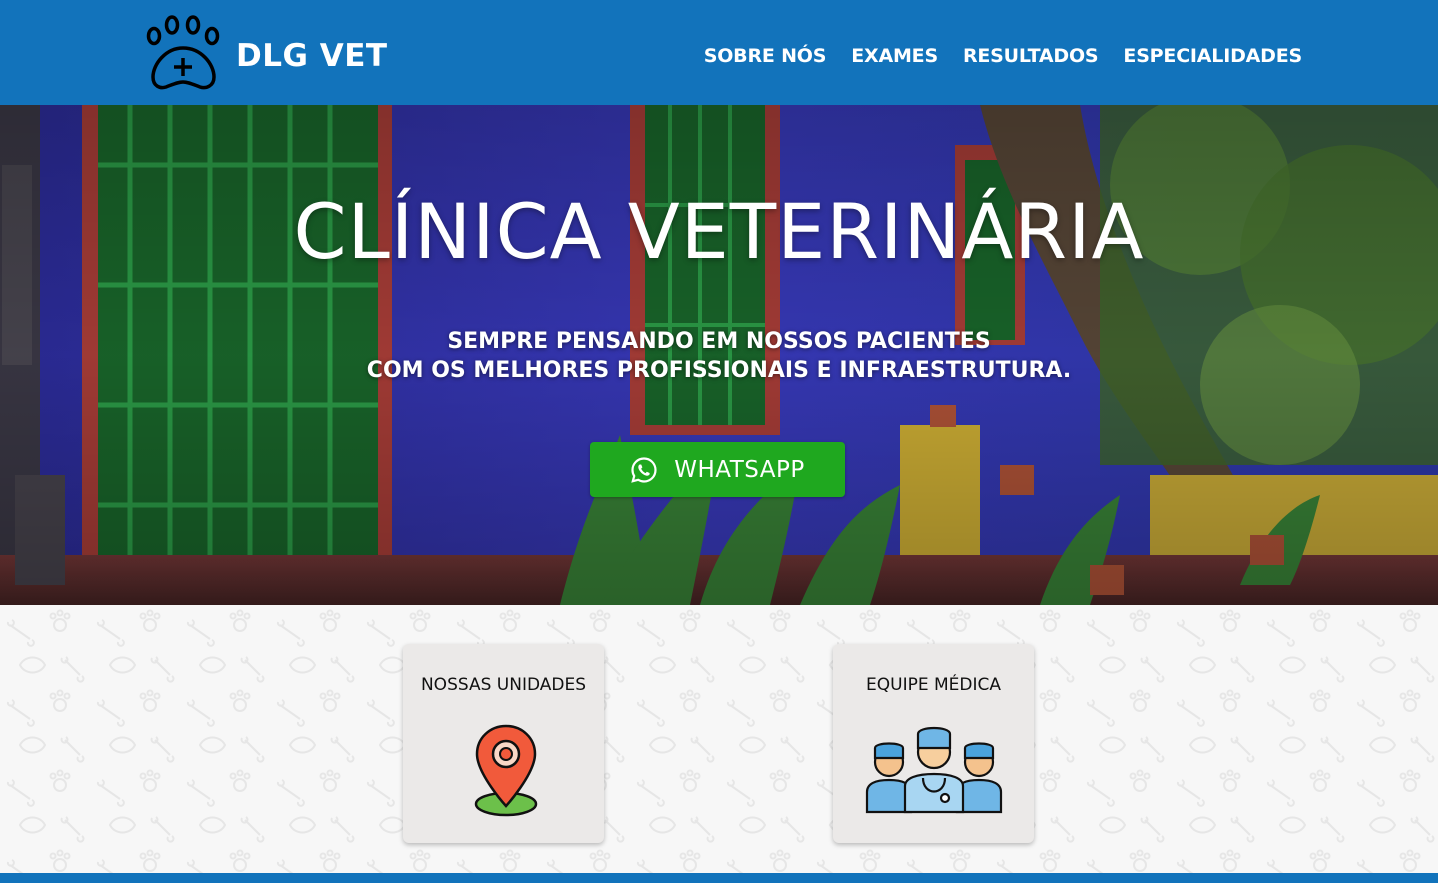  I want to click on footer-bar, so click(719, 878).